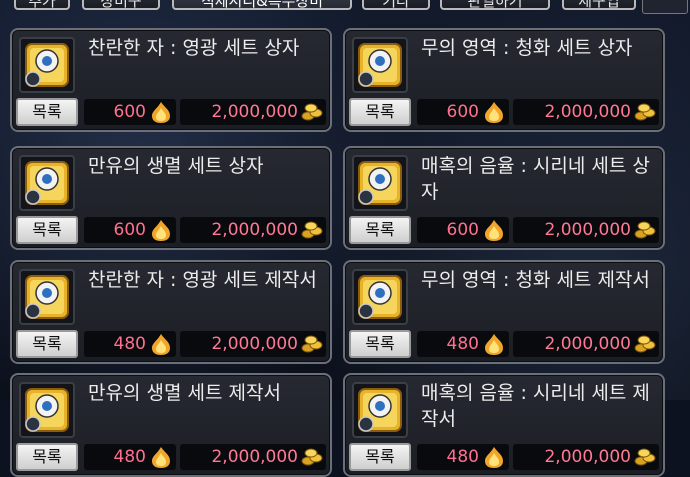 This screenshot has width=690, height=477. What do you see at coordinates (47, 183) in the screenshot?
I see `all-life-set-box-icon` at bounding box center [47, 183].